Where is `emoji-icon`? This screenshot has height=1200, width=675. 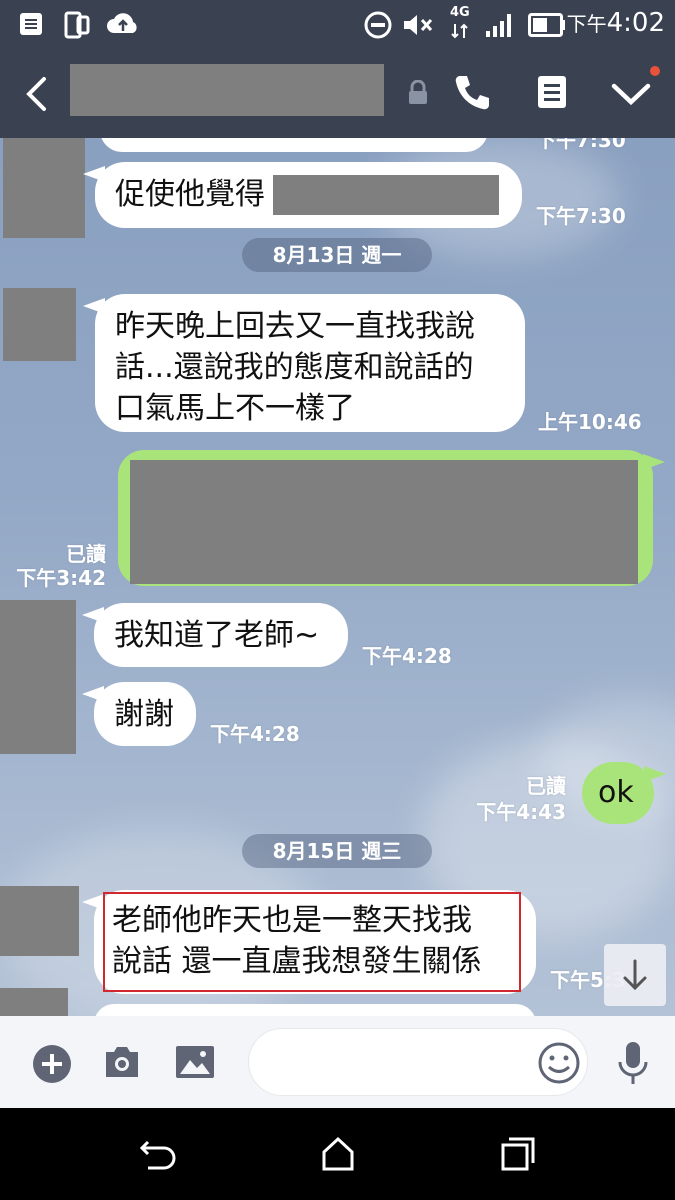 emoji-icon is located at coordinates (559, 1063).